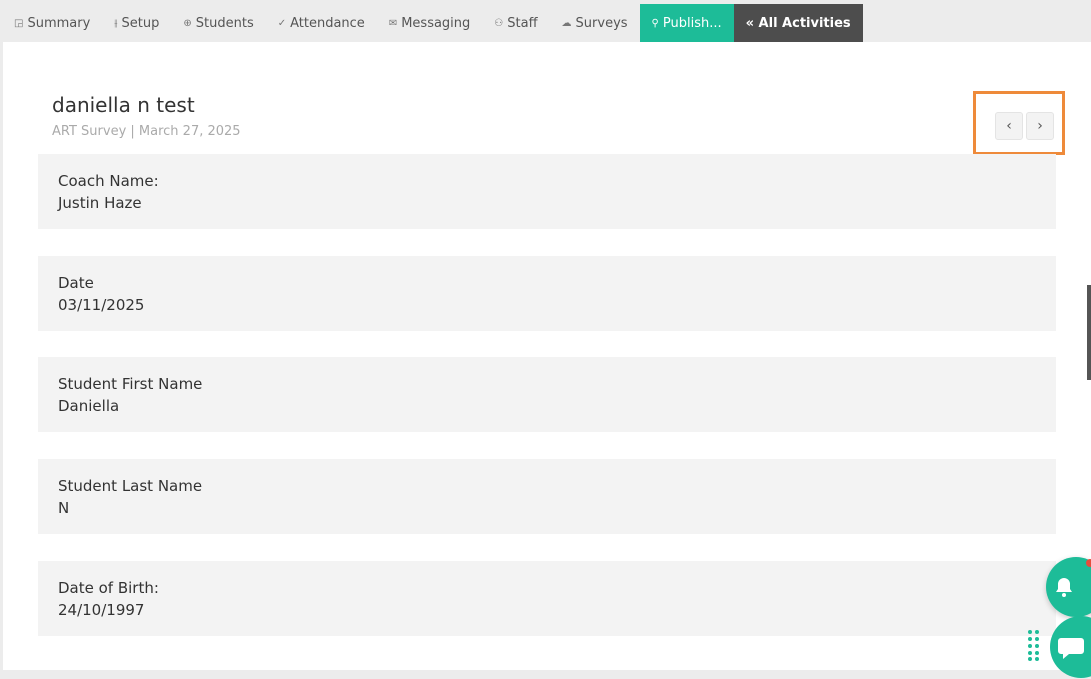  What do you see at coordinates (393, 23) in the screenshot?
I see `messaging-icon: ✉` at bounding box center [393, 23].